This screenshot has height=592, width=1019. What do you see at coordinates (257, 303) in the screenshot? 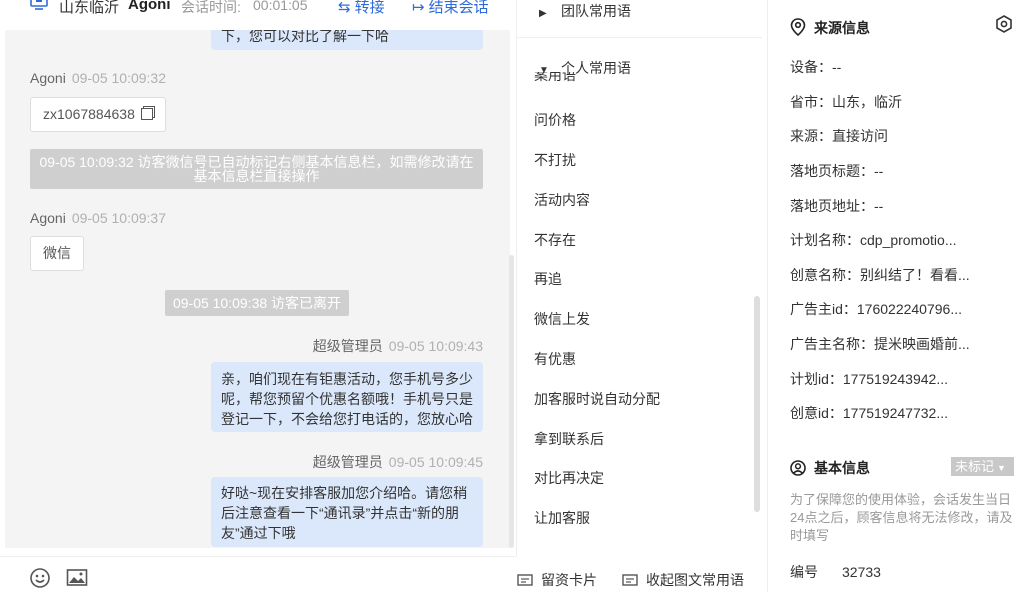
I see `system-notice: 09-05 10:09:38 访客已离开` at bounding box center [257, 303].